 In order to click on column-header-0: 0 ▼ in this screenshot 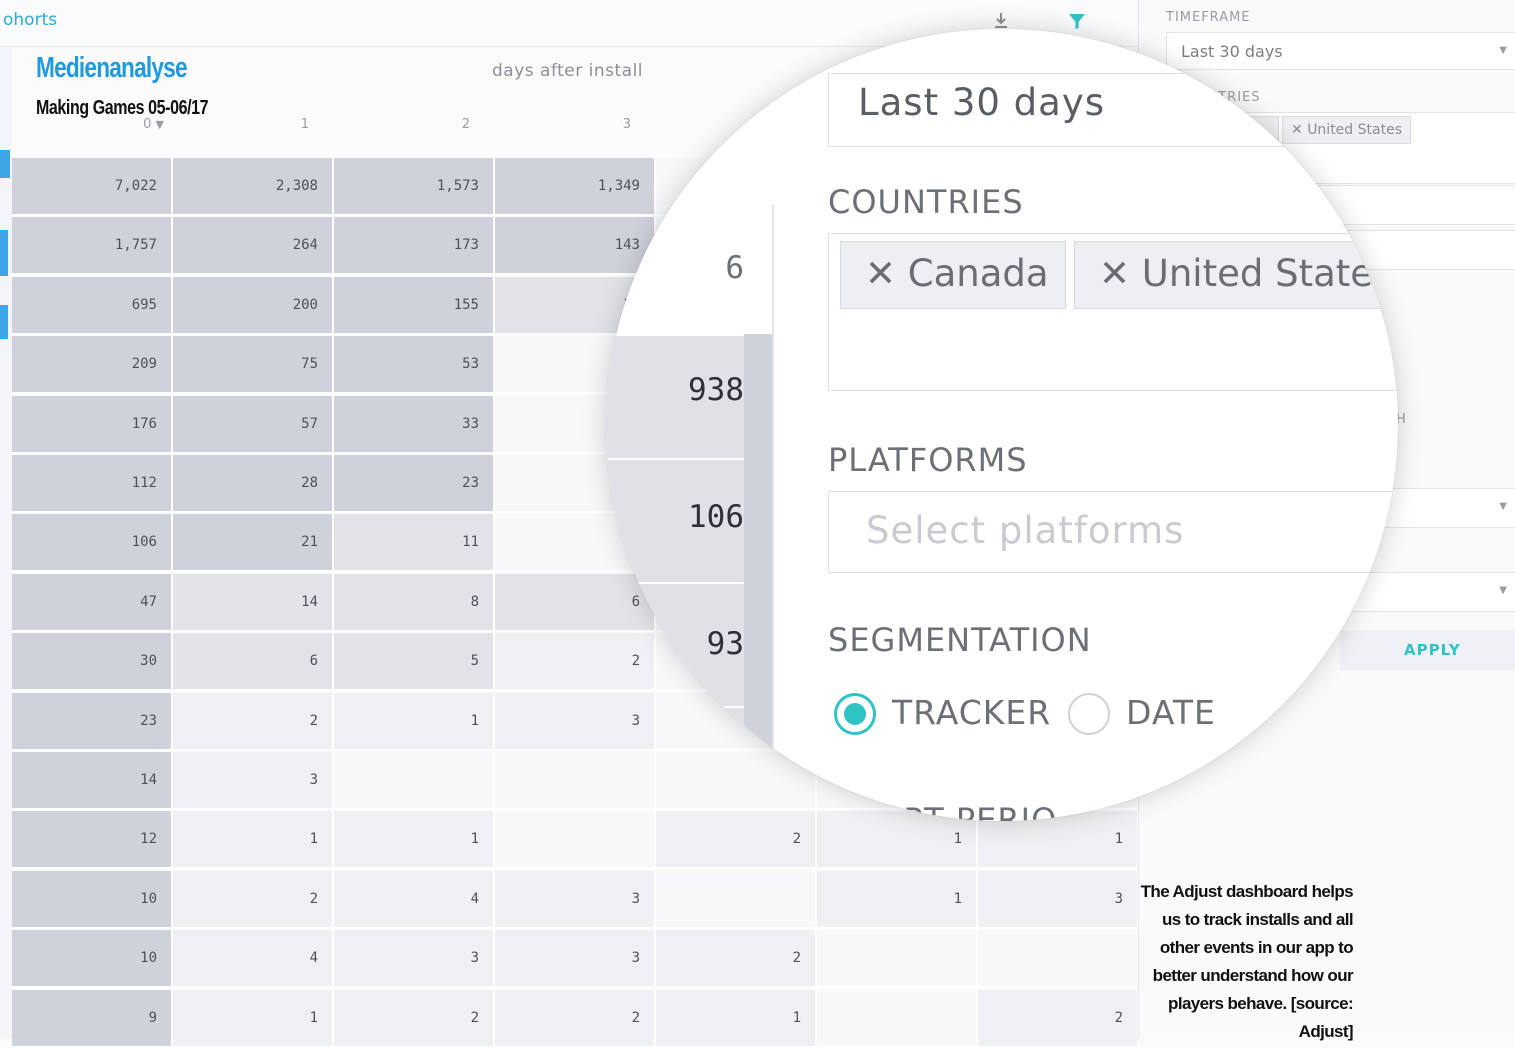, I will do `click(88, 124)`.